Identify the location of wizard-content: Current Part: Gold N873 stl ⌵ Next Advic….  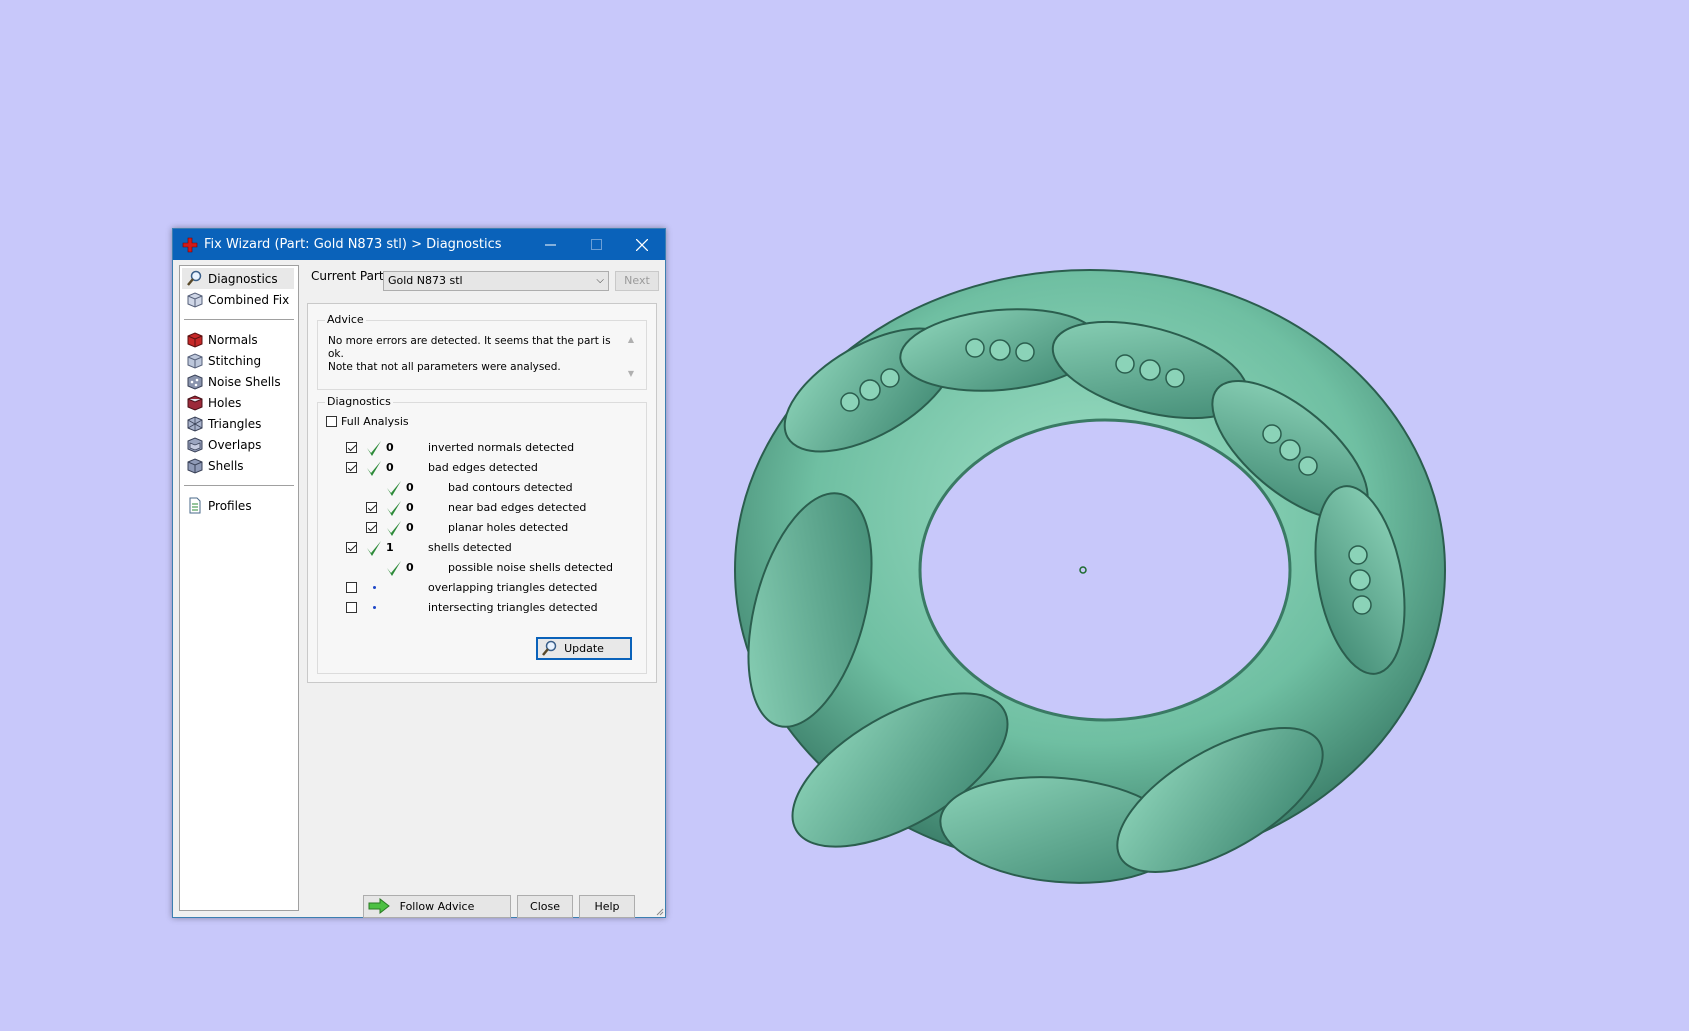
(481, 591).